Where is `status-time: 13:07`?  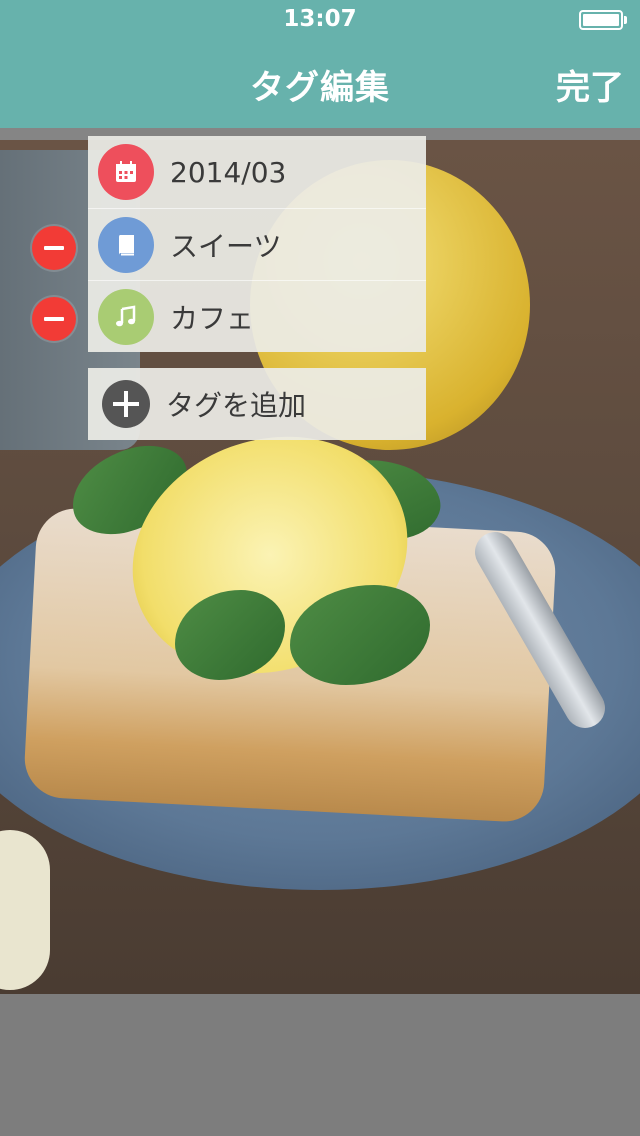
status-time: 13:07 is located at coordinates (320, 19).